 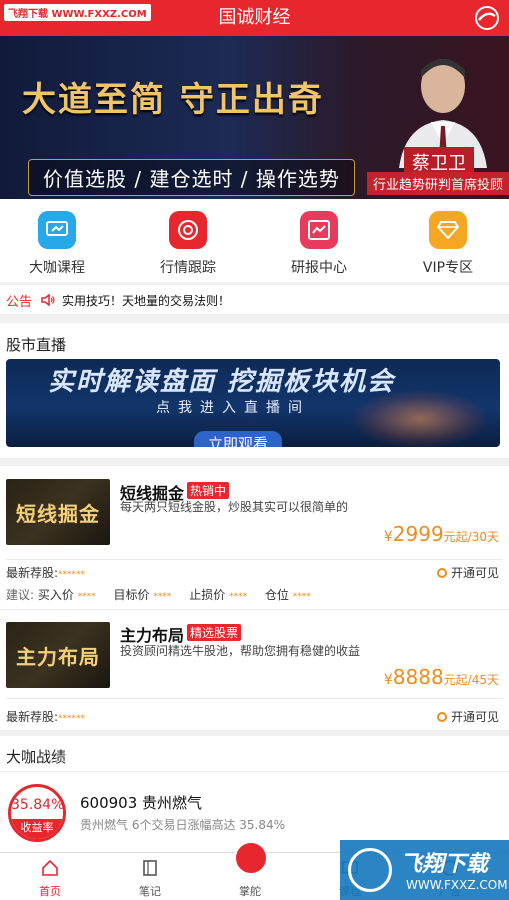 I want to click on quick-nav-vip: VIP专区, so click(x=448, y=244).